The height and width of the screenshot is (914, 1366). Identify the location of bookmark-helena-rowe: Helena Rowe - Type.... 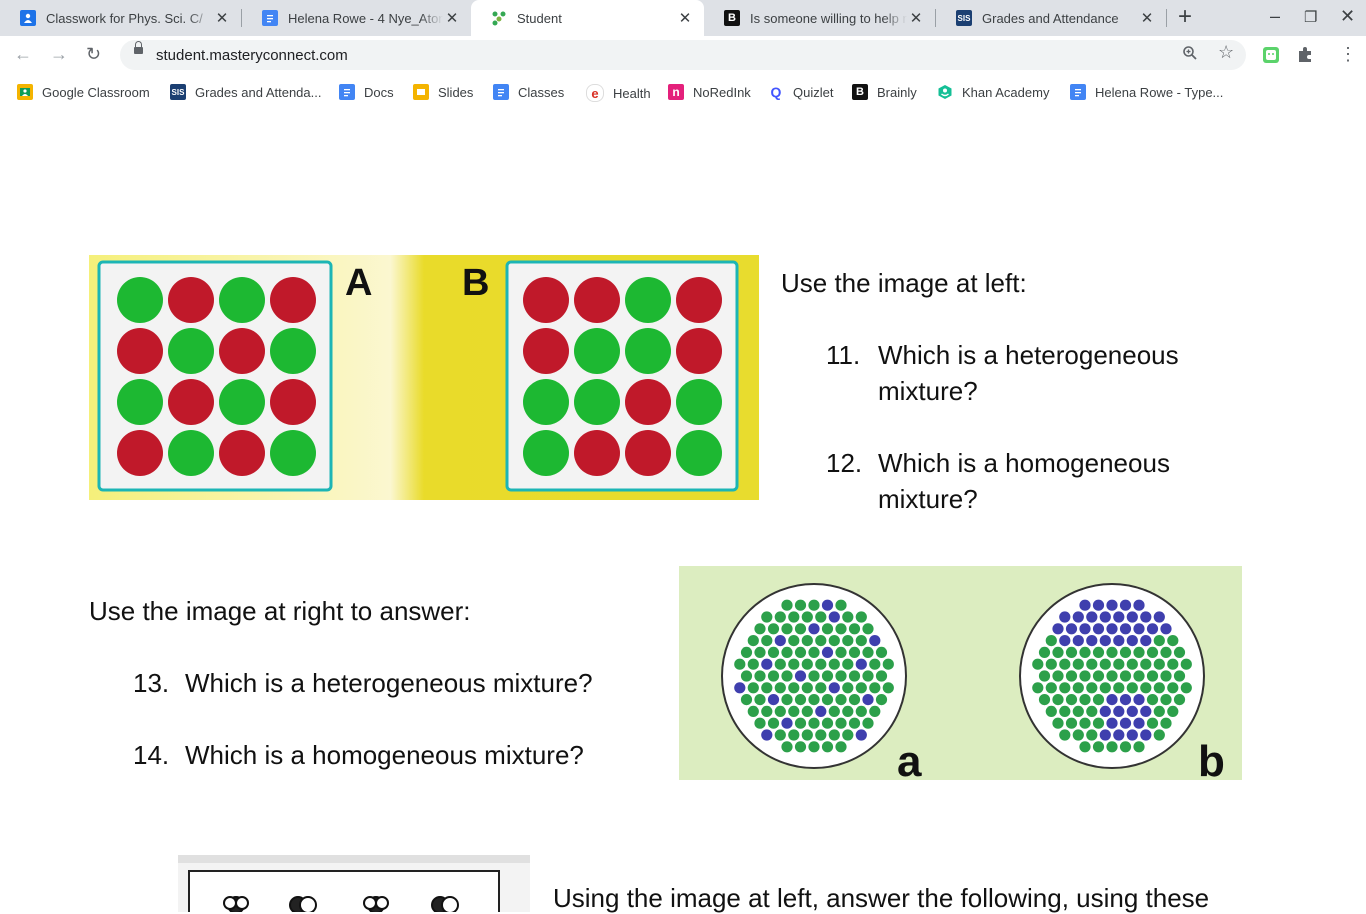
(1146, 92).